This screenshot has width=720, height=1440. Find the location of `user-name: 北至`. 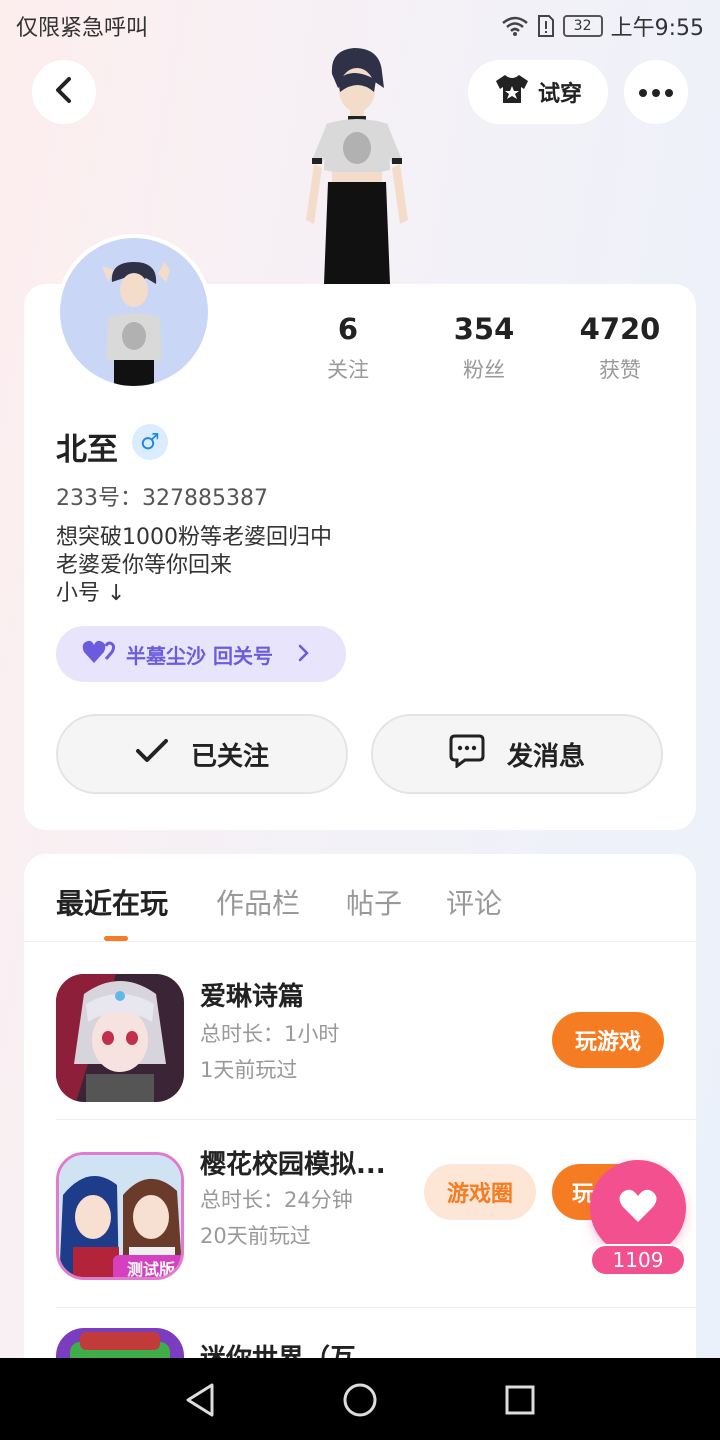

user-name: 北至 is located at coordinates (87, 450).